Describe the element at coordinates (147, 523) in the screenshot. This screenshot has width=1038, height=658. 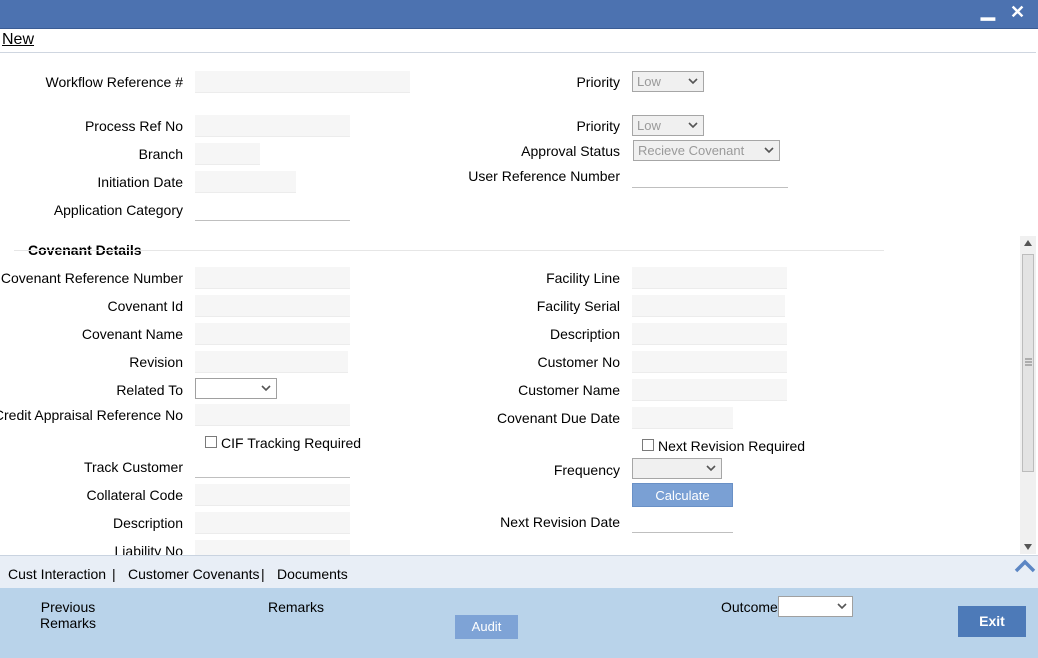
I see `description-left-label: Description` at that location.